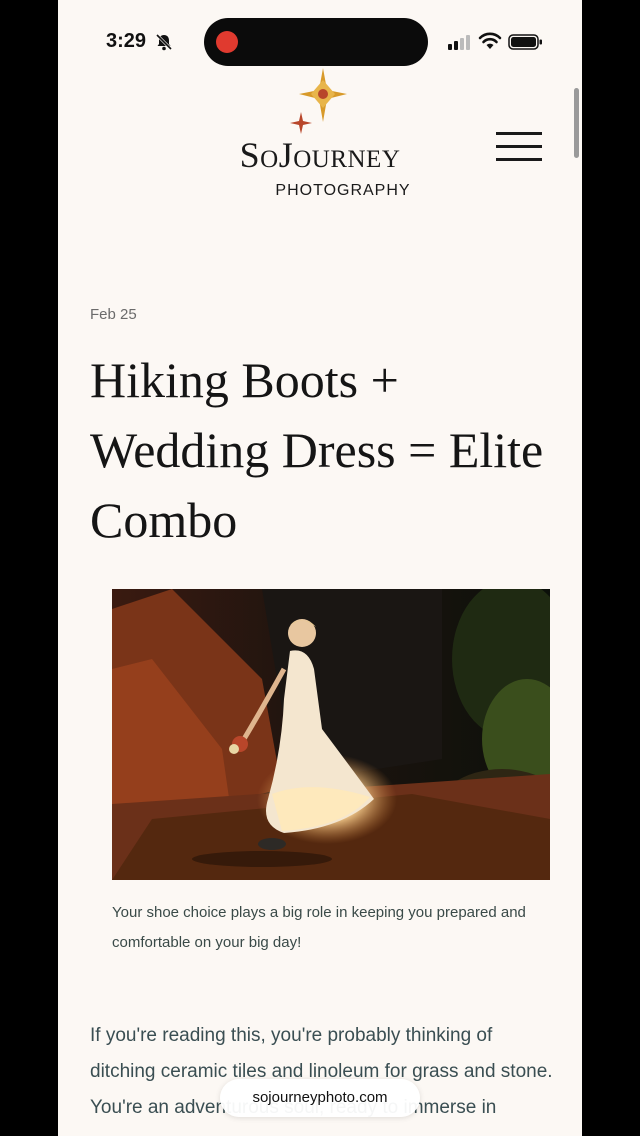 The height and width of the screenshot is (1136, 640). I want to click on cellular-signal-icon, so click(459, 42).